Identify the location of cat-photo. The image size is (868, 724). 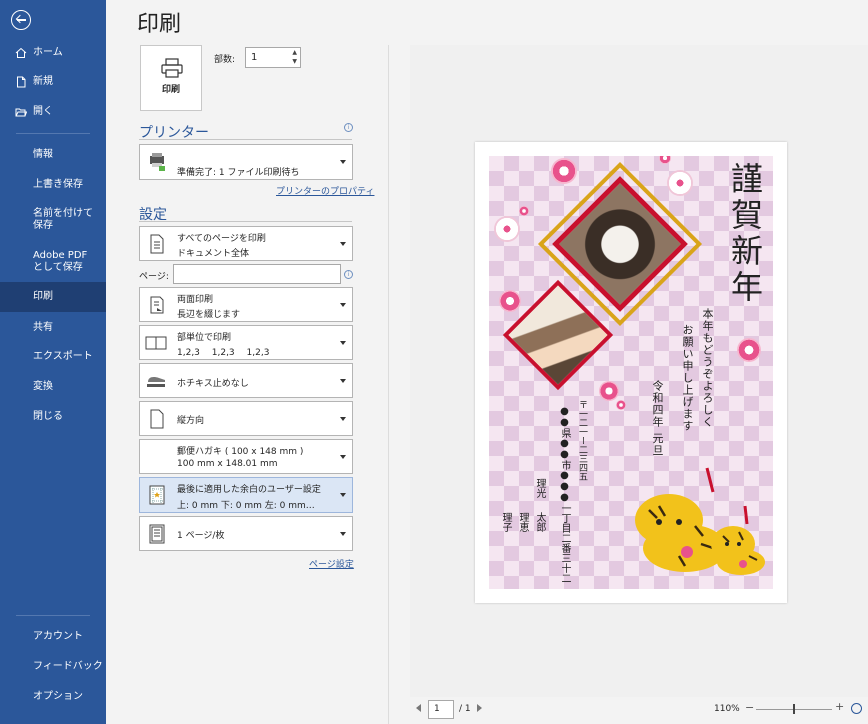
(620, 244).